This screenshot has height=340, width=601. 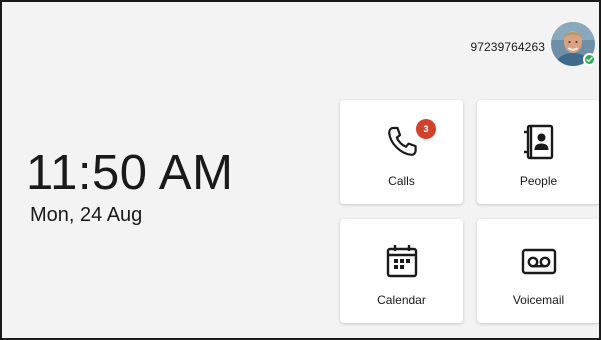 I want to click on clock-date: Mon, 24 Aug, so click(x=86, y=215).